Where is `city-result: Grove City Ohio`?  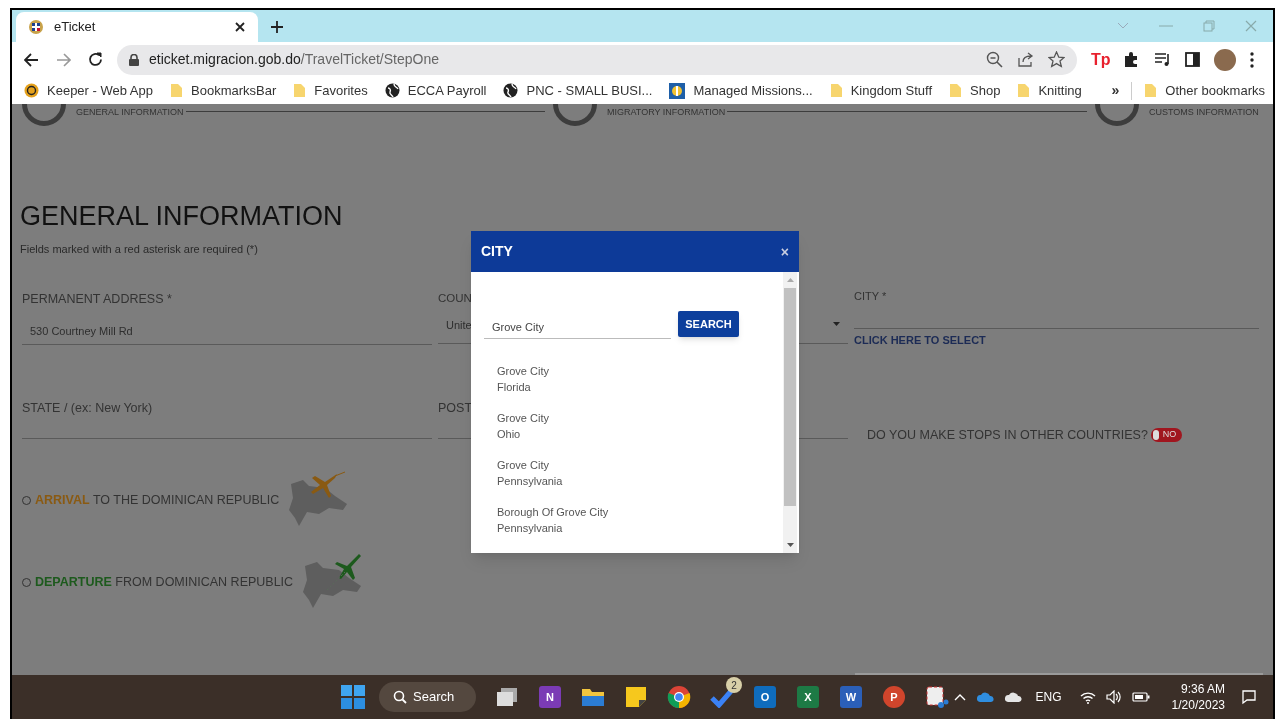
city-result: Grove City Ohio is located at coordinates (523, 426).